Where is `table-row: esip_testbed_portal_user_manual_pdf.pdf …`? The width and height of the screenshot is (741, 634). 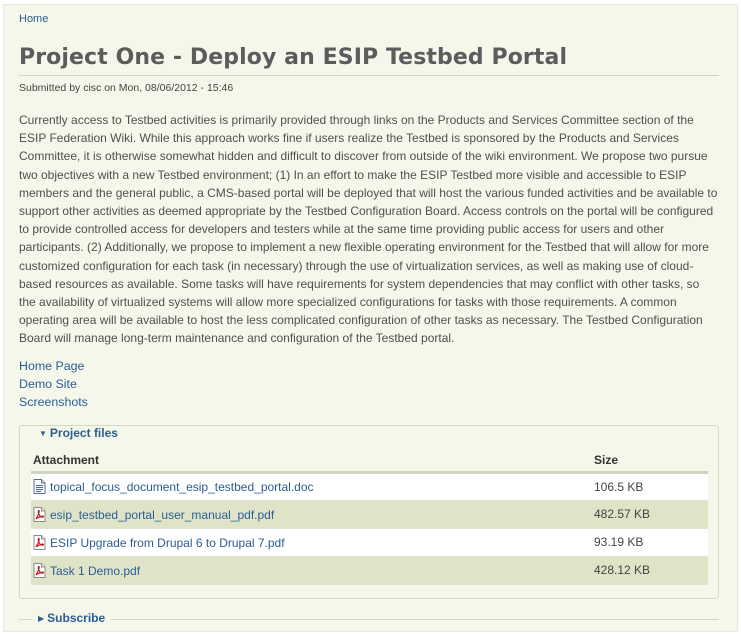
table-row: esip_testbed_portal_user_manual_pdf.pdf … is located at coordinates (369, 514).